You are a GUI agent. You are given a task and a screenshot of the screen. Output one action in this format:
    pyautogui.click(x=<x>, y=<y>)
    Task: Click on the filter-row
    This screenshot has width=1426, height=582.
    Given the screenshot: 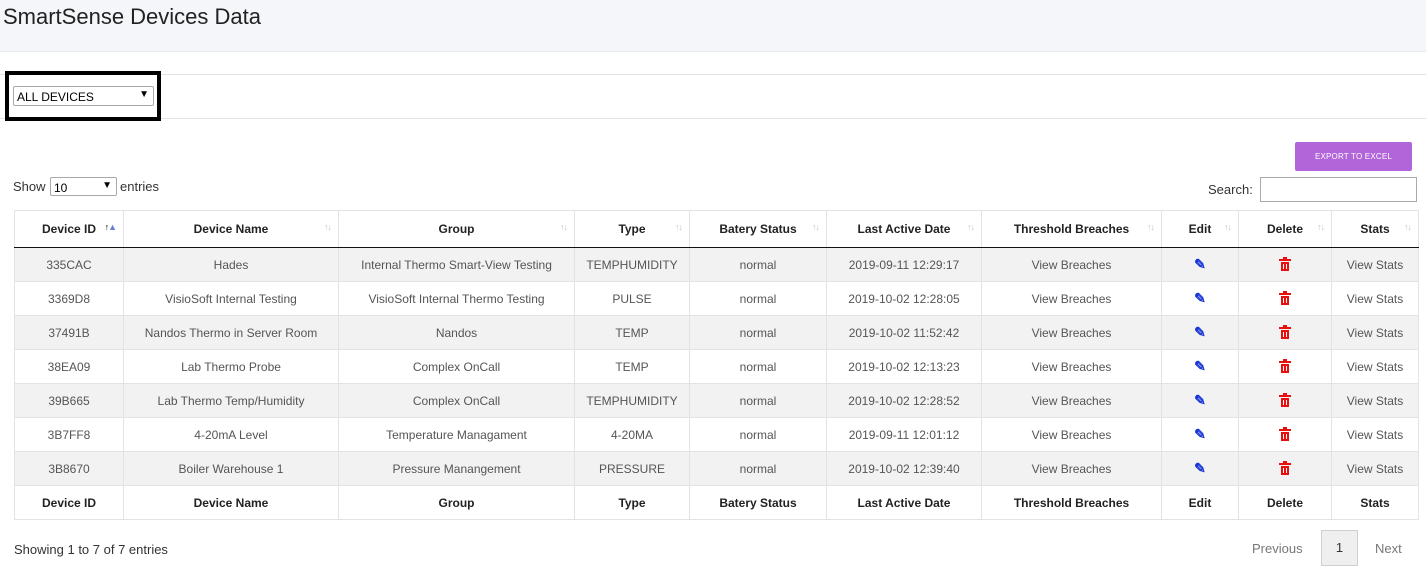 What is the action you would take?
    pyautogui.click(x=713, y=96)
    